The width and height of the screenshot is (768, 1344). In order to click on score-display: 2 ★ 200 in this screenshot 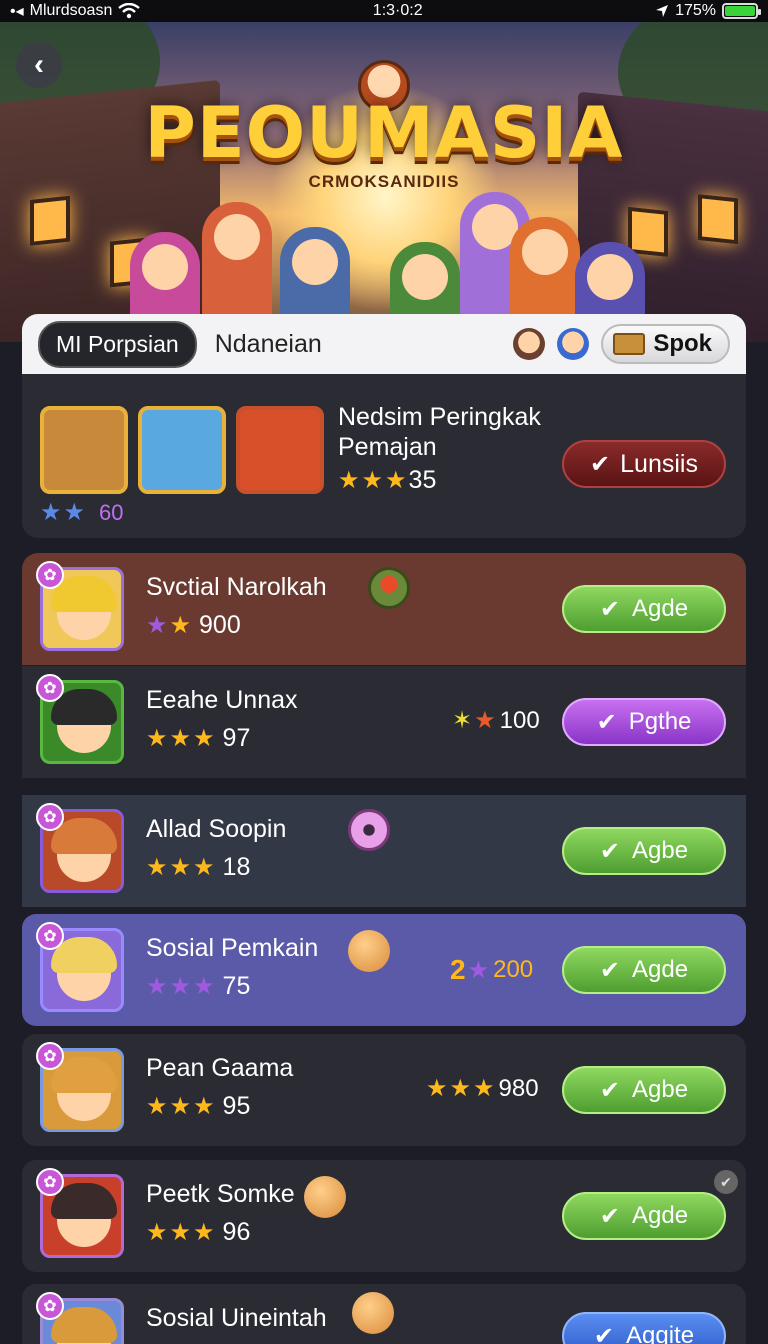, I will do `click(491, 970)`.